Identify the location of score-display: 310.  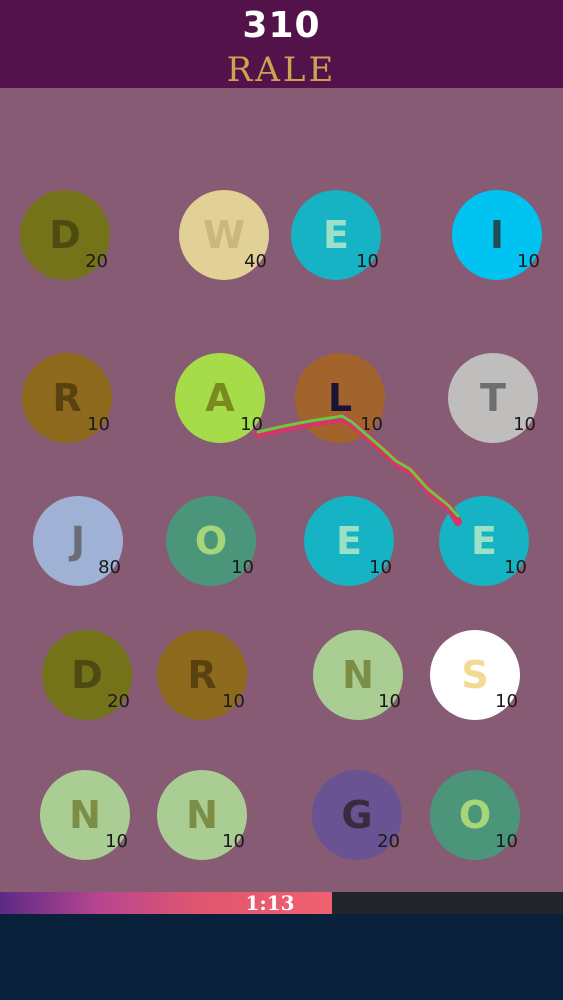
(281, 25).